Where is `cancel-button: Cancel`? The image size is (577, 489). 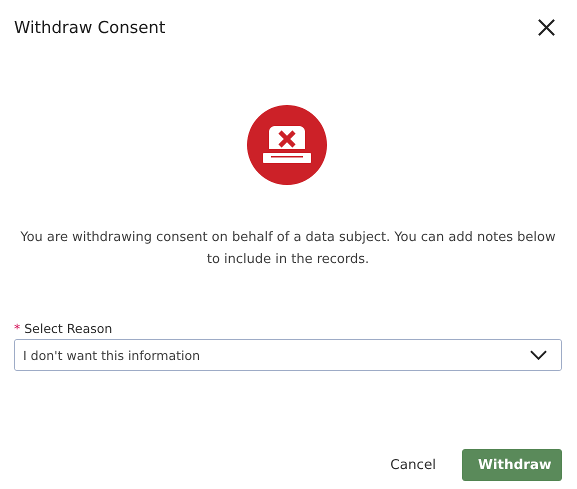
cancel-button: Cancel is located at coordinates (413, 465).